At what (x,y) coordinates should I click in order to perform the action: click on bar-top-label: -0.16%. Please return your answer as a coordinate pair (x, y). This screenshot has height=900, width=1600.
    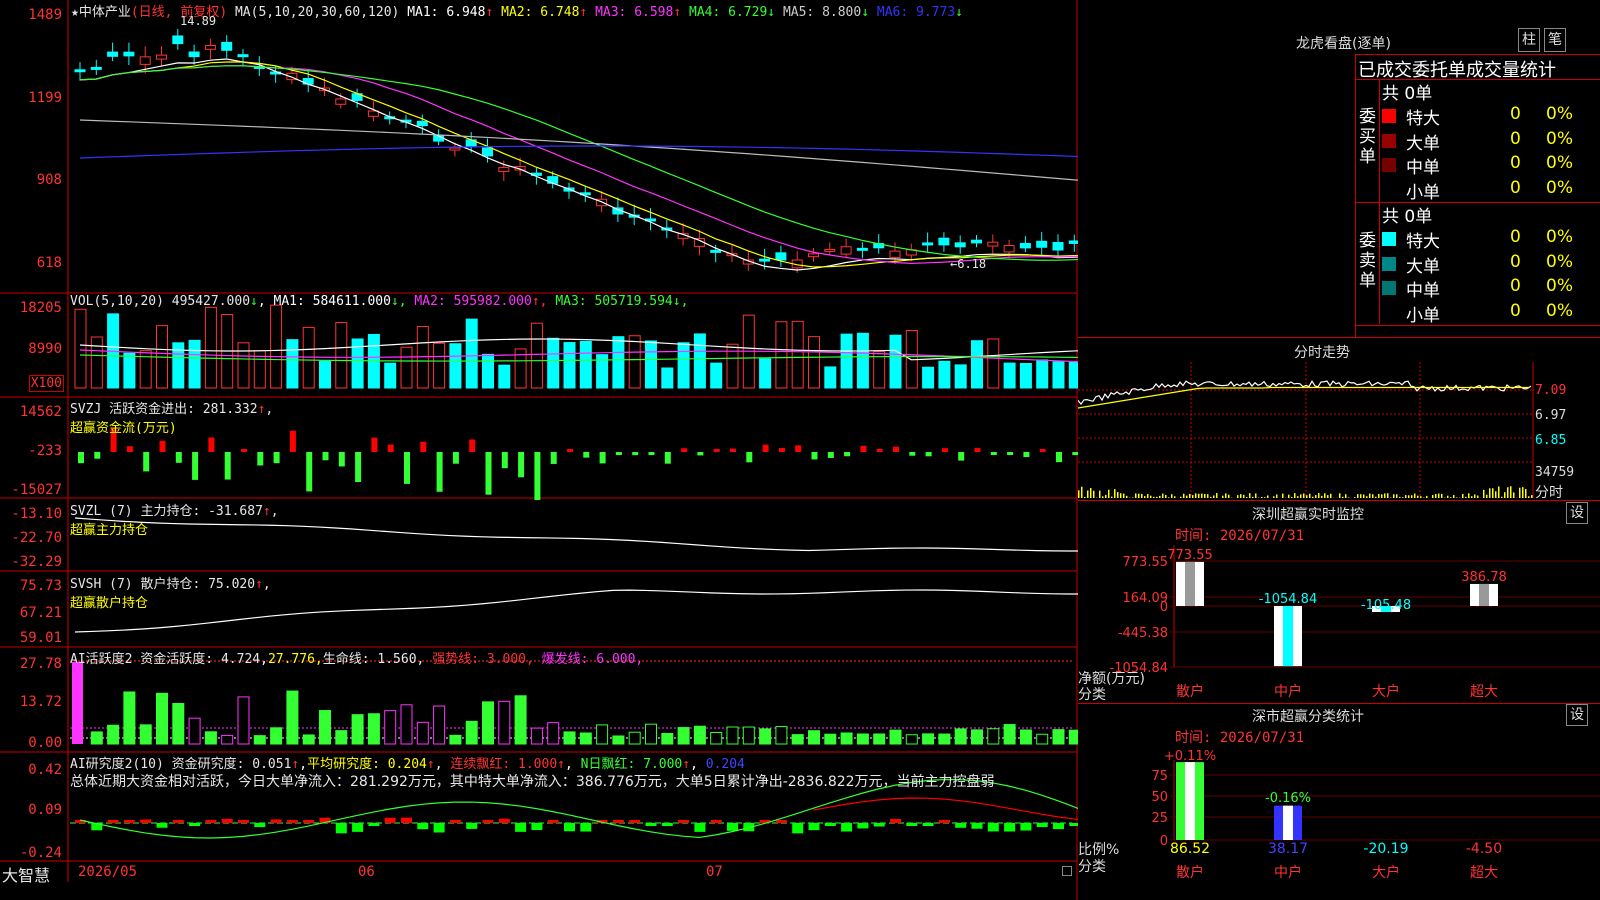
    Looking at the image, I should click on (1288, 798).